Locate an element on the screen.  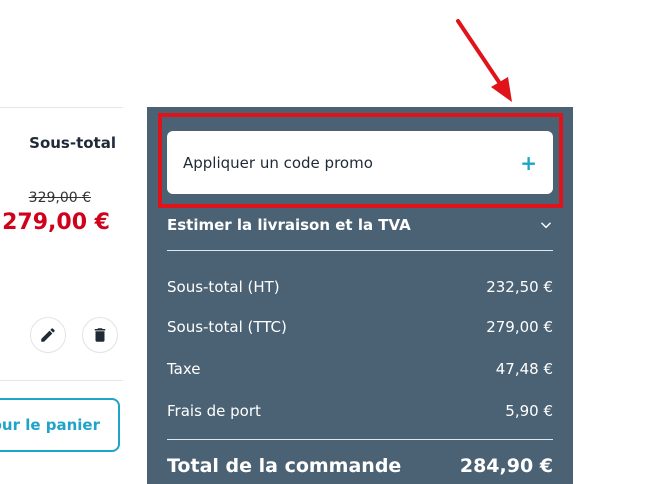
subtotal-heading: Sous-total is located at coordinates (72, 143).